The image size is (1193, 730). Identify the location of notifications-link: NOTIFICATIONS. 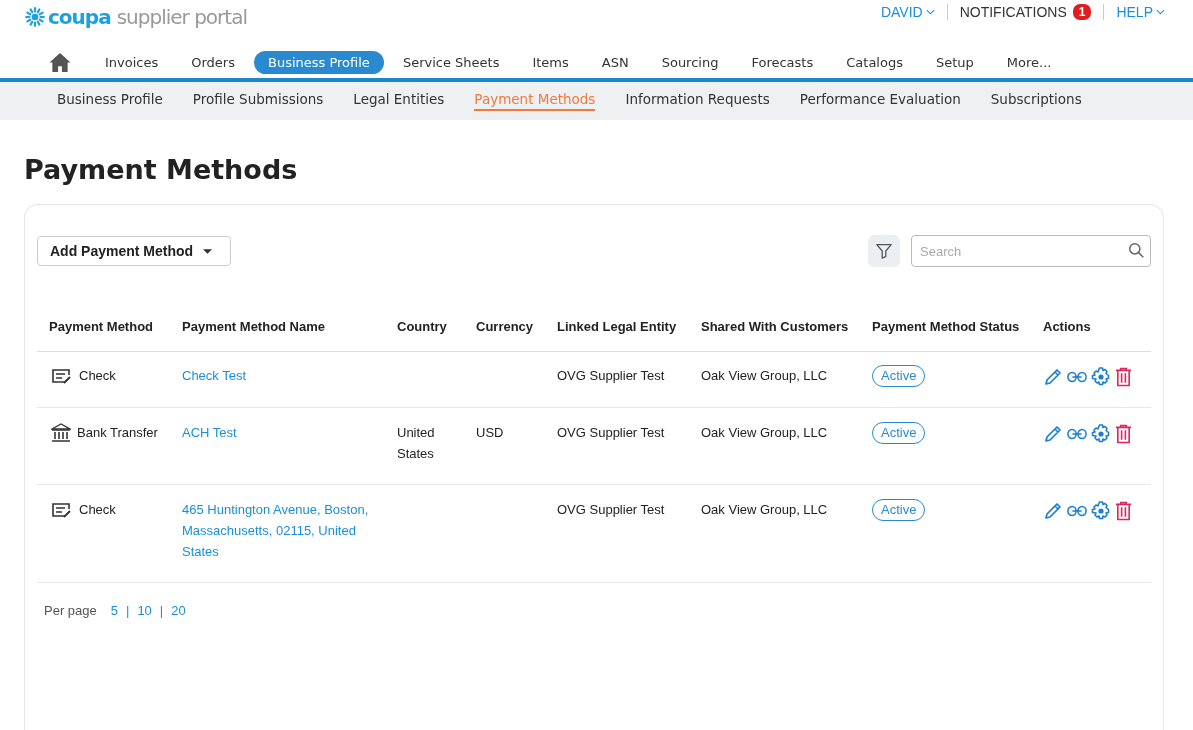
(1013, 12).